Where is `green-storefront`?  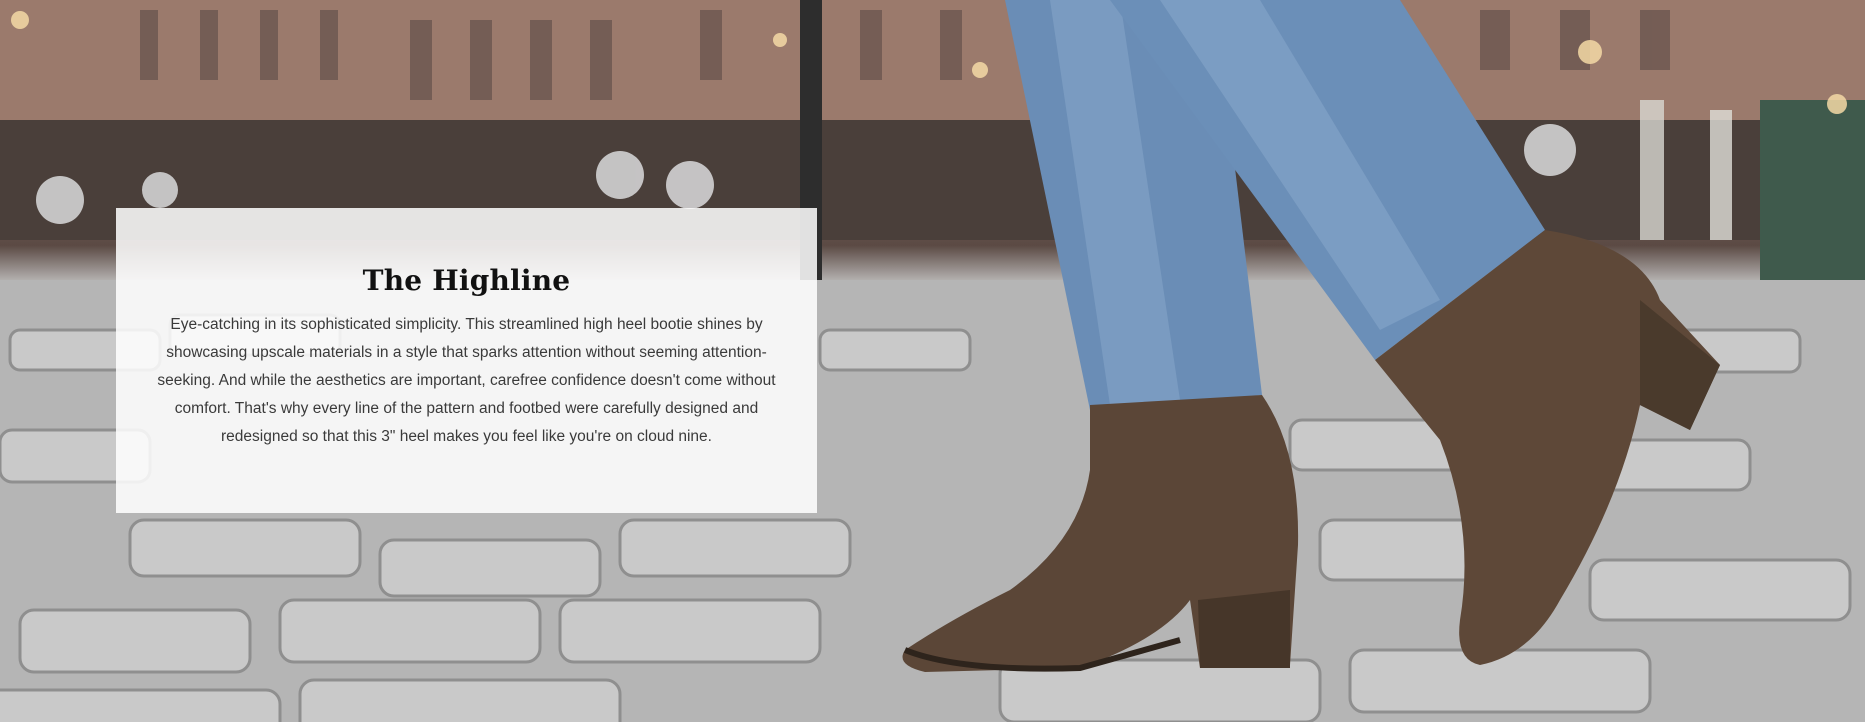 green-storefront is located at coordinates (1812, 190).